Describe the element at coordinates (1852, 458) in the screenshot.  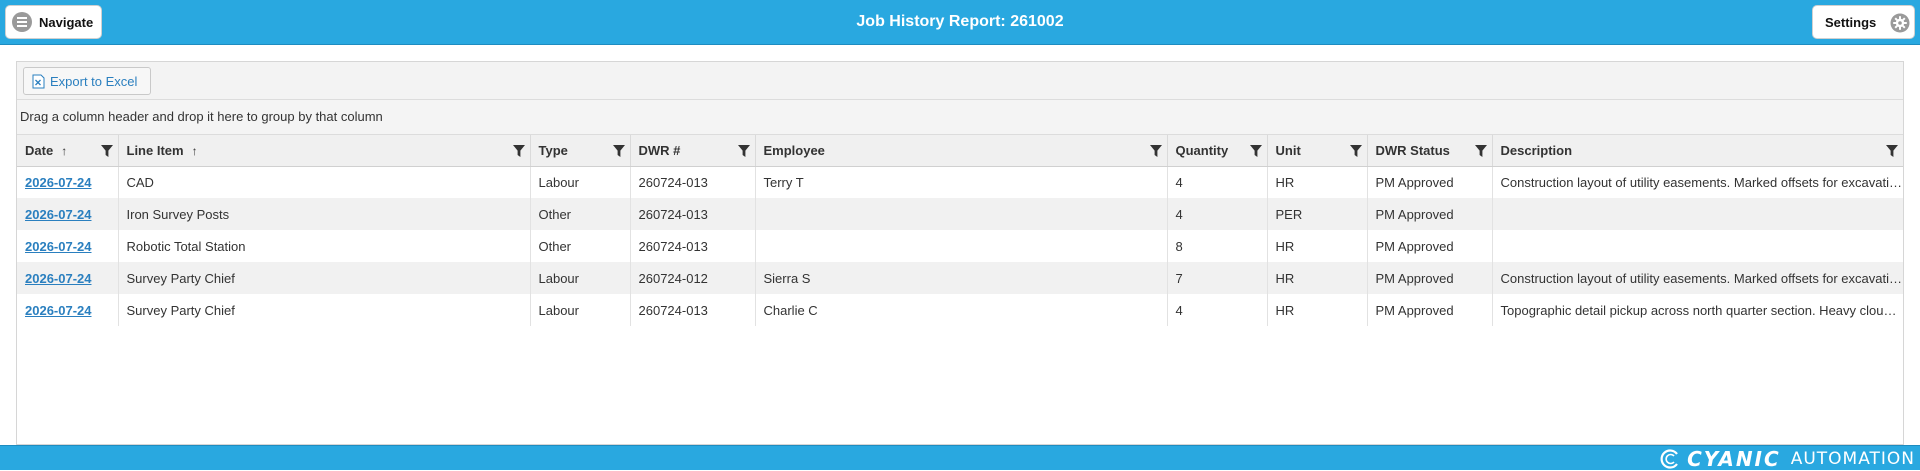
I see `brand-word-2: AUTOMATION` at that location.